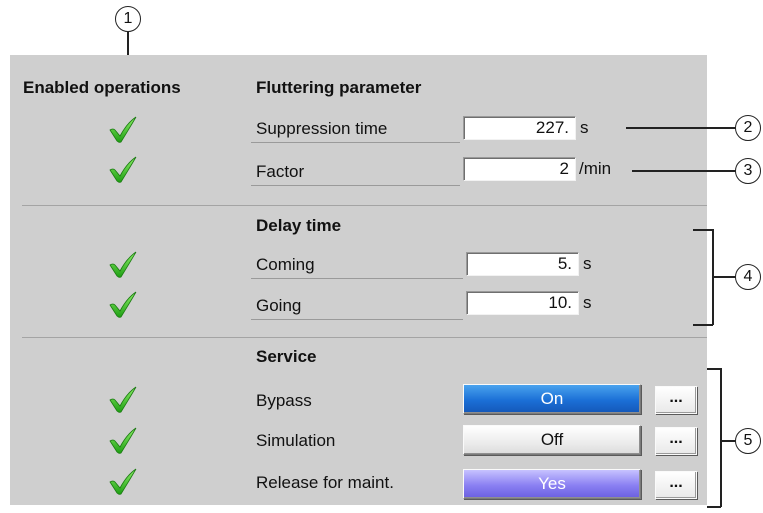 The height and width of the screenshot is (513, 763). Describe the element at coordinates (357, 278) in the screenshot. I see `coming-underline` at that location.